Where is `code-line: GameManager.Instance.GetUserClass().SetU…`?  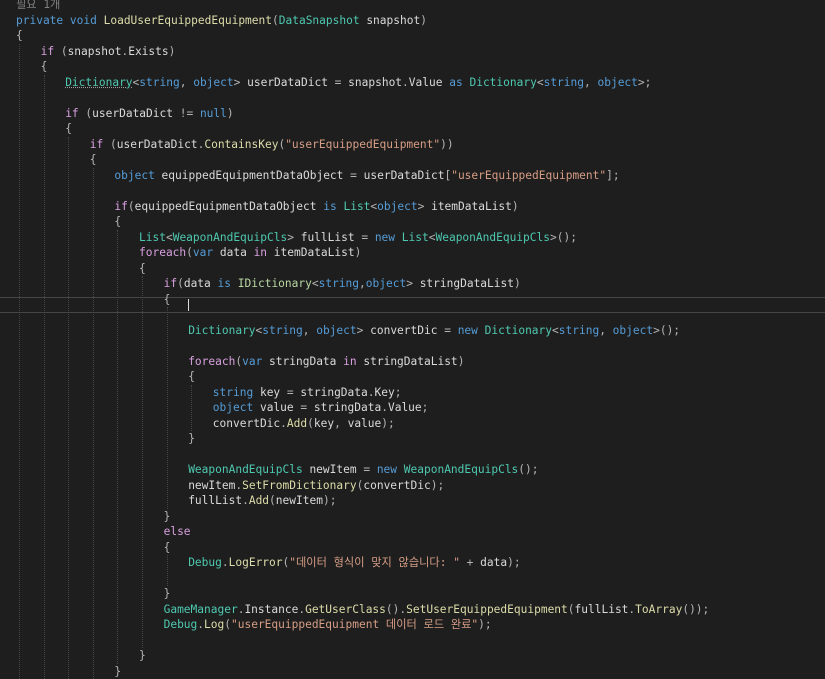 code-line: GameManager.Instance.GetUserClass().SetU… is located at coordinates (437, 610).